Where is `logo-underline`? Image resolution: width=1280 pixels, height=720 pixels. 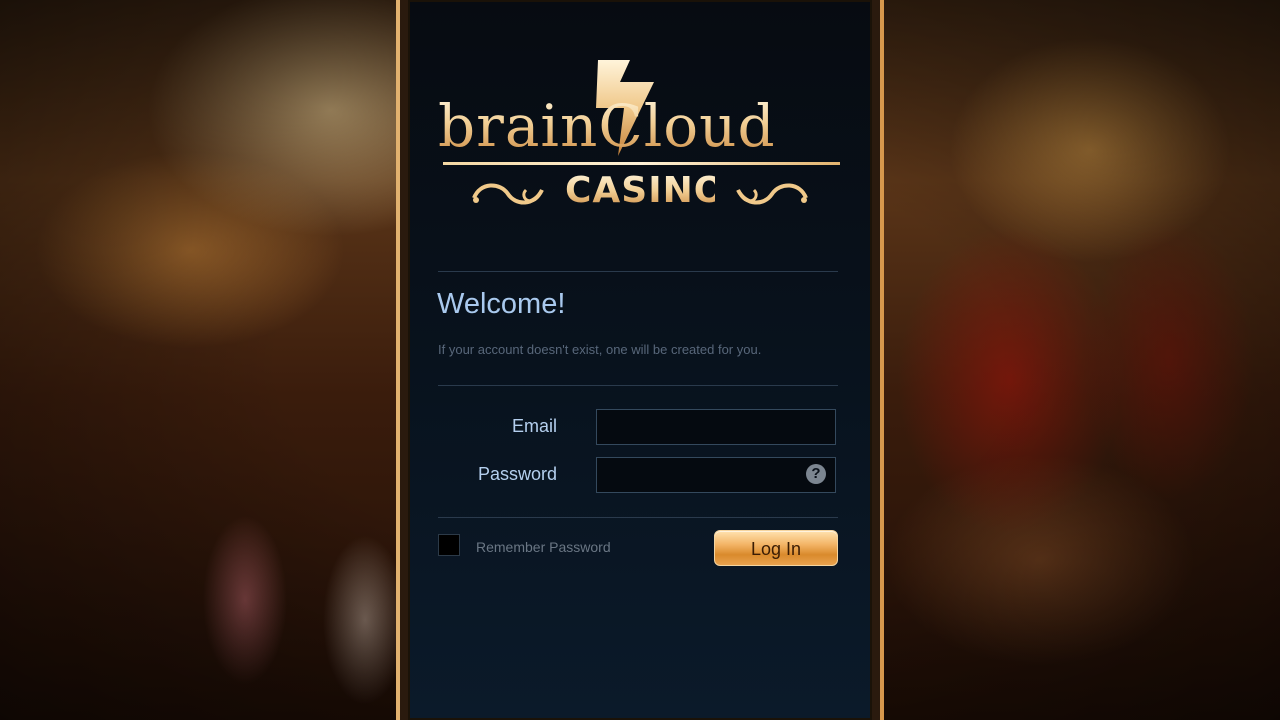 logo-underline is located at coordinates (641, 163).